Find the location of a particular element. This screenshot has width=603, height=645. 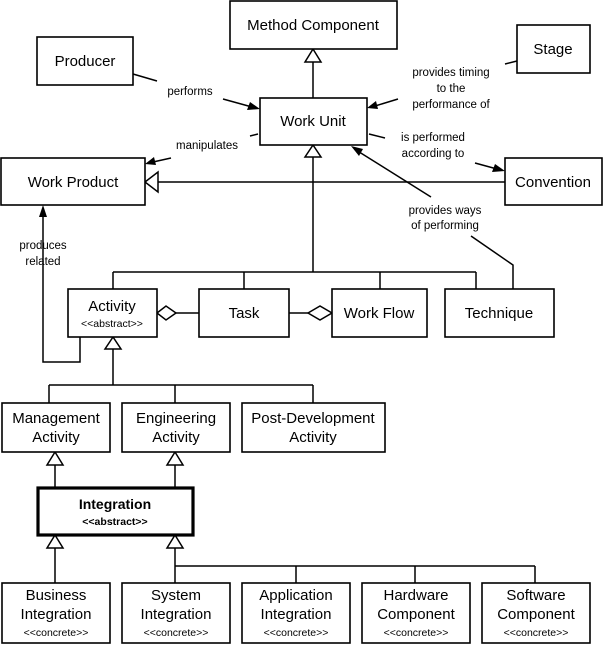

application-integration-box: Application Integration <<concrete>> is located at coordinates (296, 613).